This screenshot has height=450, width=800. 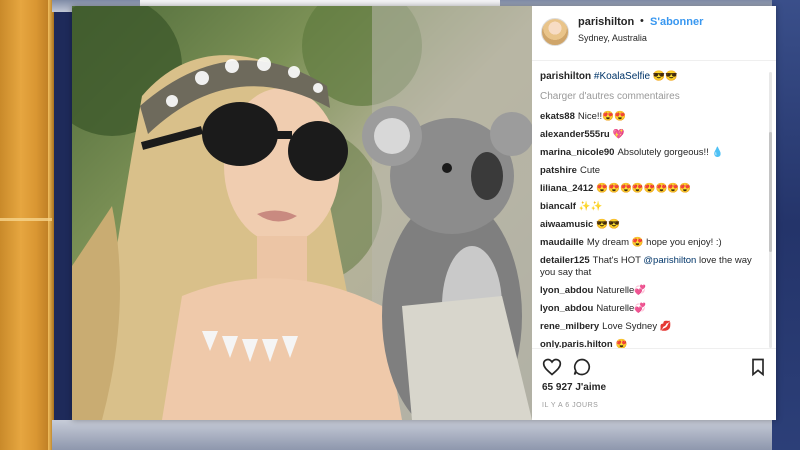 What do you see at coordinates (575, 134) in the screenshot?
I see `comment-username: alexander555ru` at bounding box center [575, 134].